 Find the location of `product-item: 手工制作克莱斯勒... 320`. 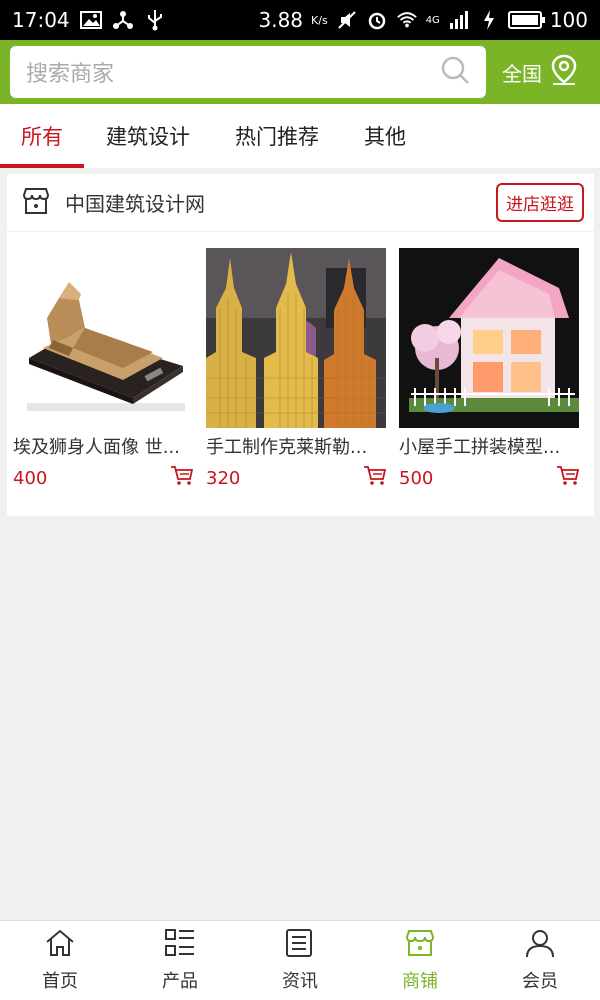

product-item: 手工制作克莱斯勒... 320 is located at coordinates (296, 369).